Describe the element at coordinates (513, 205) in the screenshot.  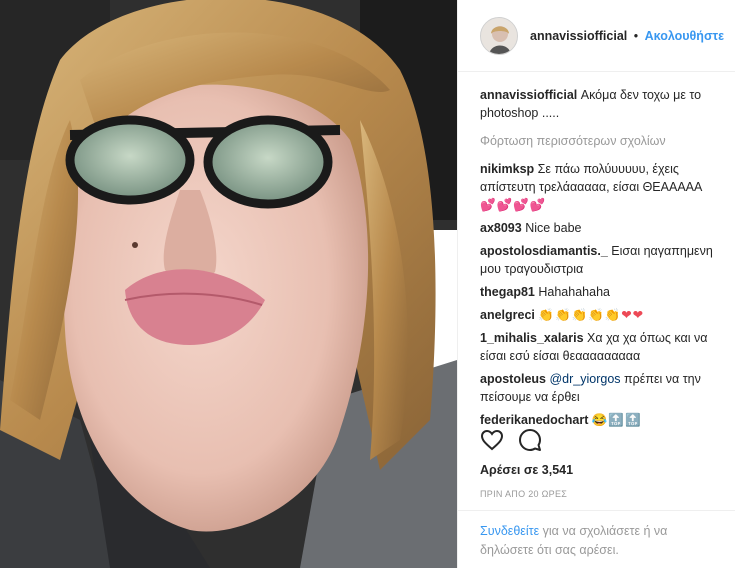
I see `comment-emoji: 💕💕💕💕` at that location.